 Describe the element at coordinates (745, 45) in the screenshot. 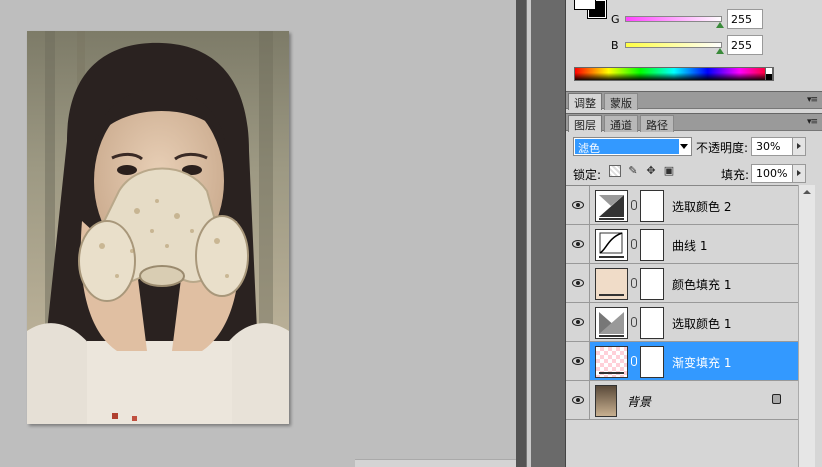

I see `b-value-input: 255` at that location.